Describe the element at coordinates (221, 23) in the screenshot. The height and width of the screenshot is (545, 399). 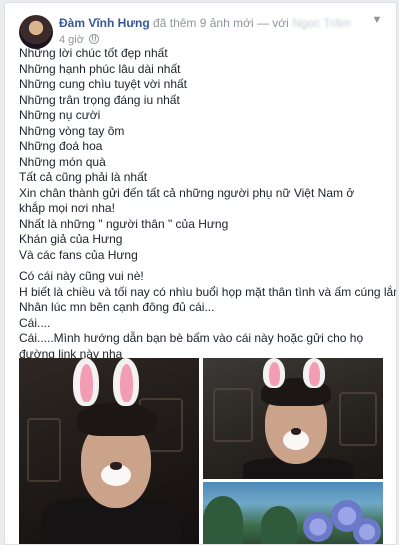
I see `post-action-text: đã thêm 9 ảnh mới — với` at that location.